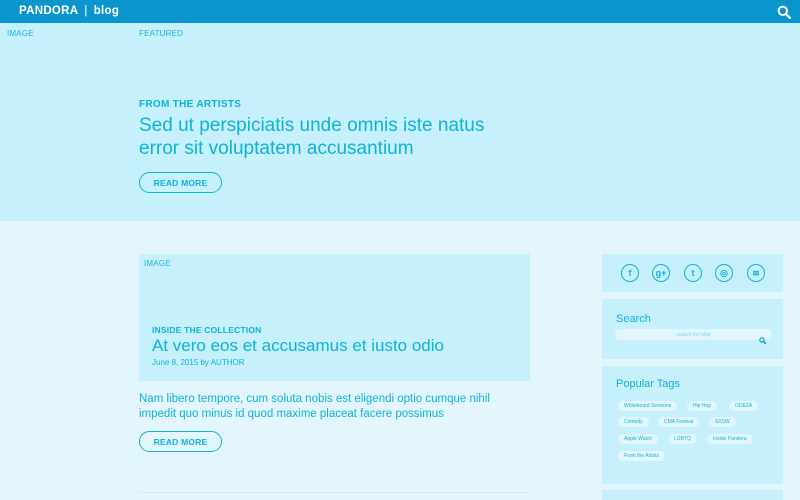  Describe the element at coordinates (207, 330) in the screenshot. I see `post-category: INSIDE THE COLLECTION` at that location.